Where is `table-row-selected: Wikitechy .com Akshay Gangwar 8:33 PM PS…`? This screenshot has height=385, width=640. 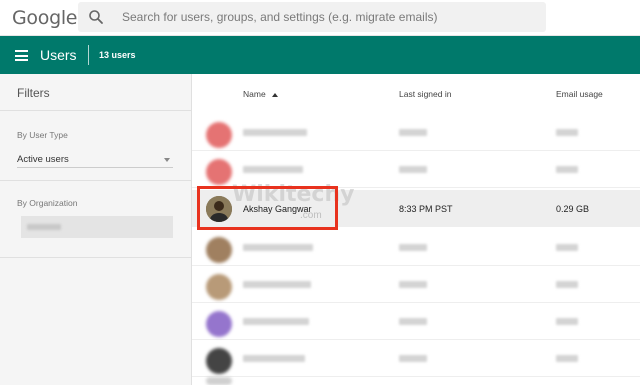
table-row-selected: Wikitechy .com Akshay Gangwar 8:33 PM PS… is located at coordinates (416, 206).